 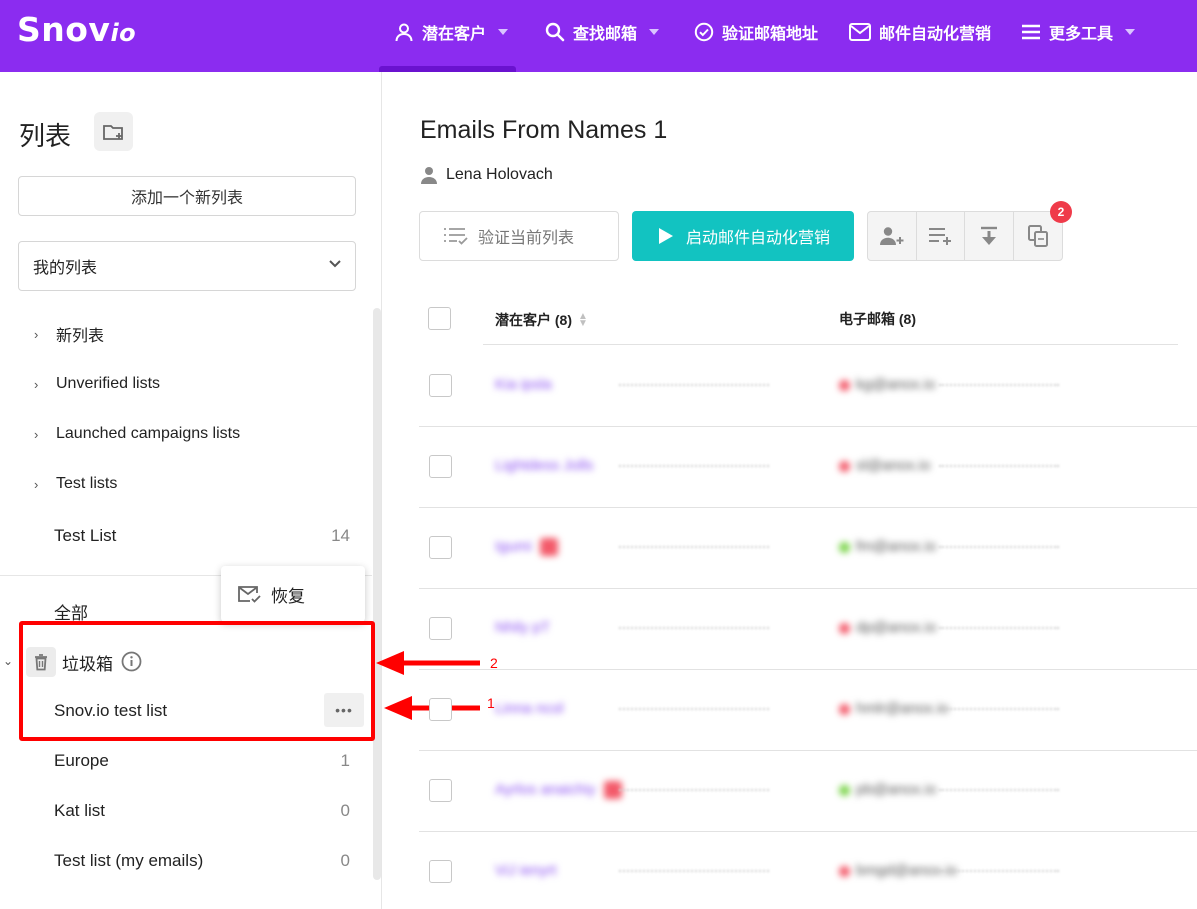 I want to click on prospects-column-header: 潜在客户 (8) ▲ ▼, so click(x=541, y=320).